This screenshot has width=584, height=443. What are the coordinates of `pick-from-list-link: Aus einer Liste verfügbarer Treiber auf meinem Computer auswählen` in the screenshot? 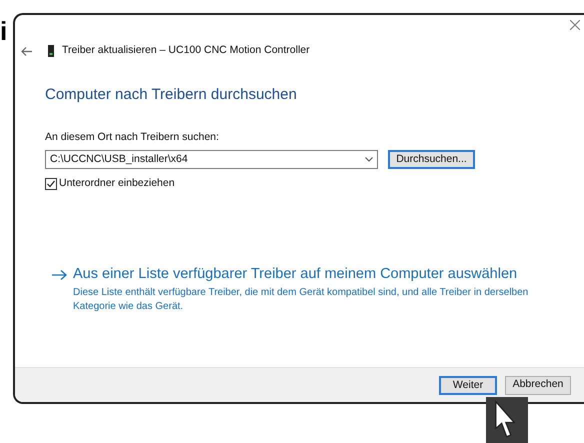 It's located at (295, 275).